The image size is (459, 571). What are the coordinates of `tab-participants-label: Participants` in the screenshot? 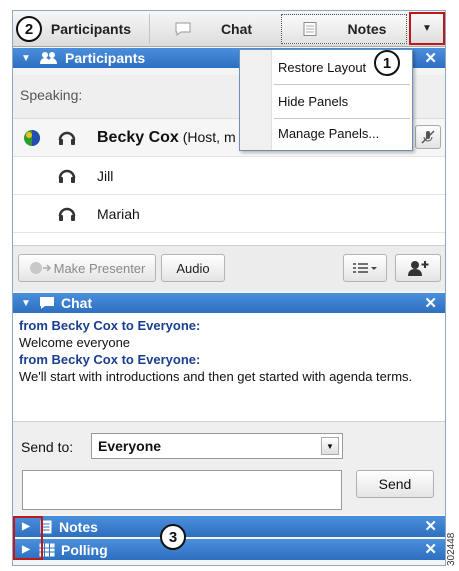 It's located at (91, 29).